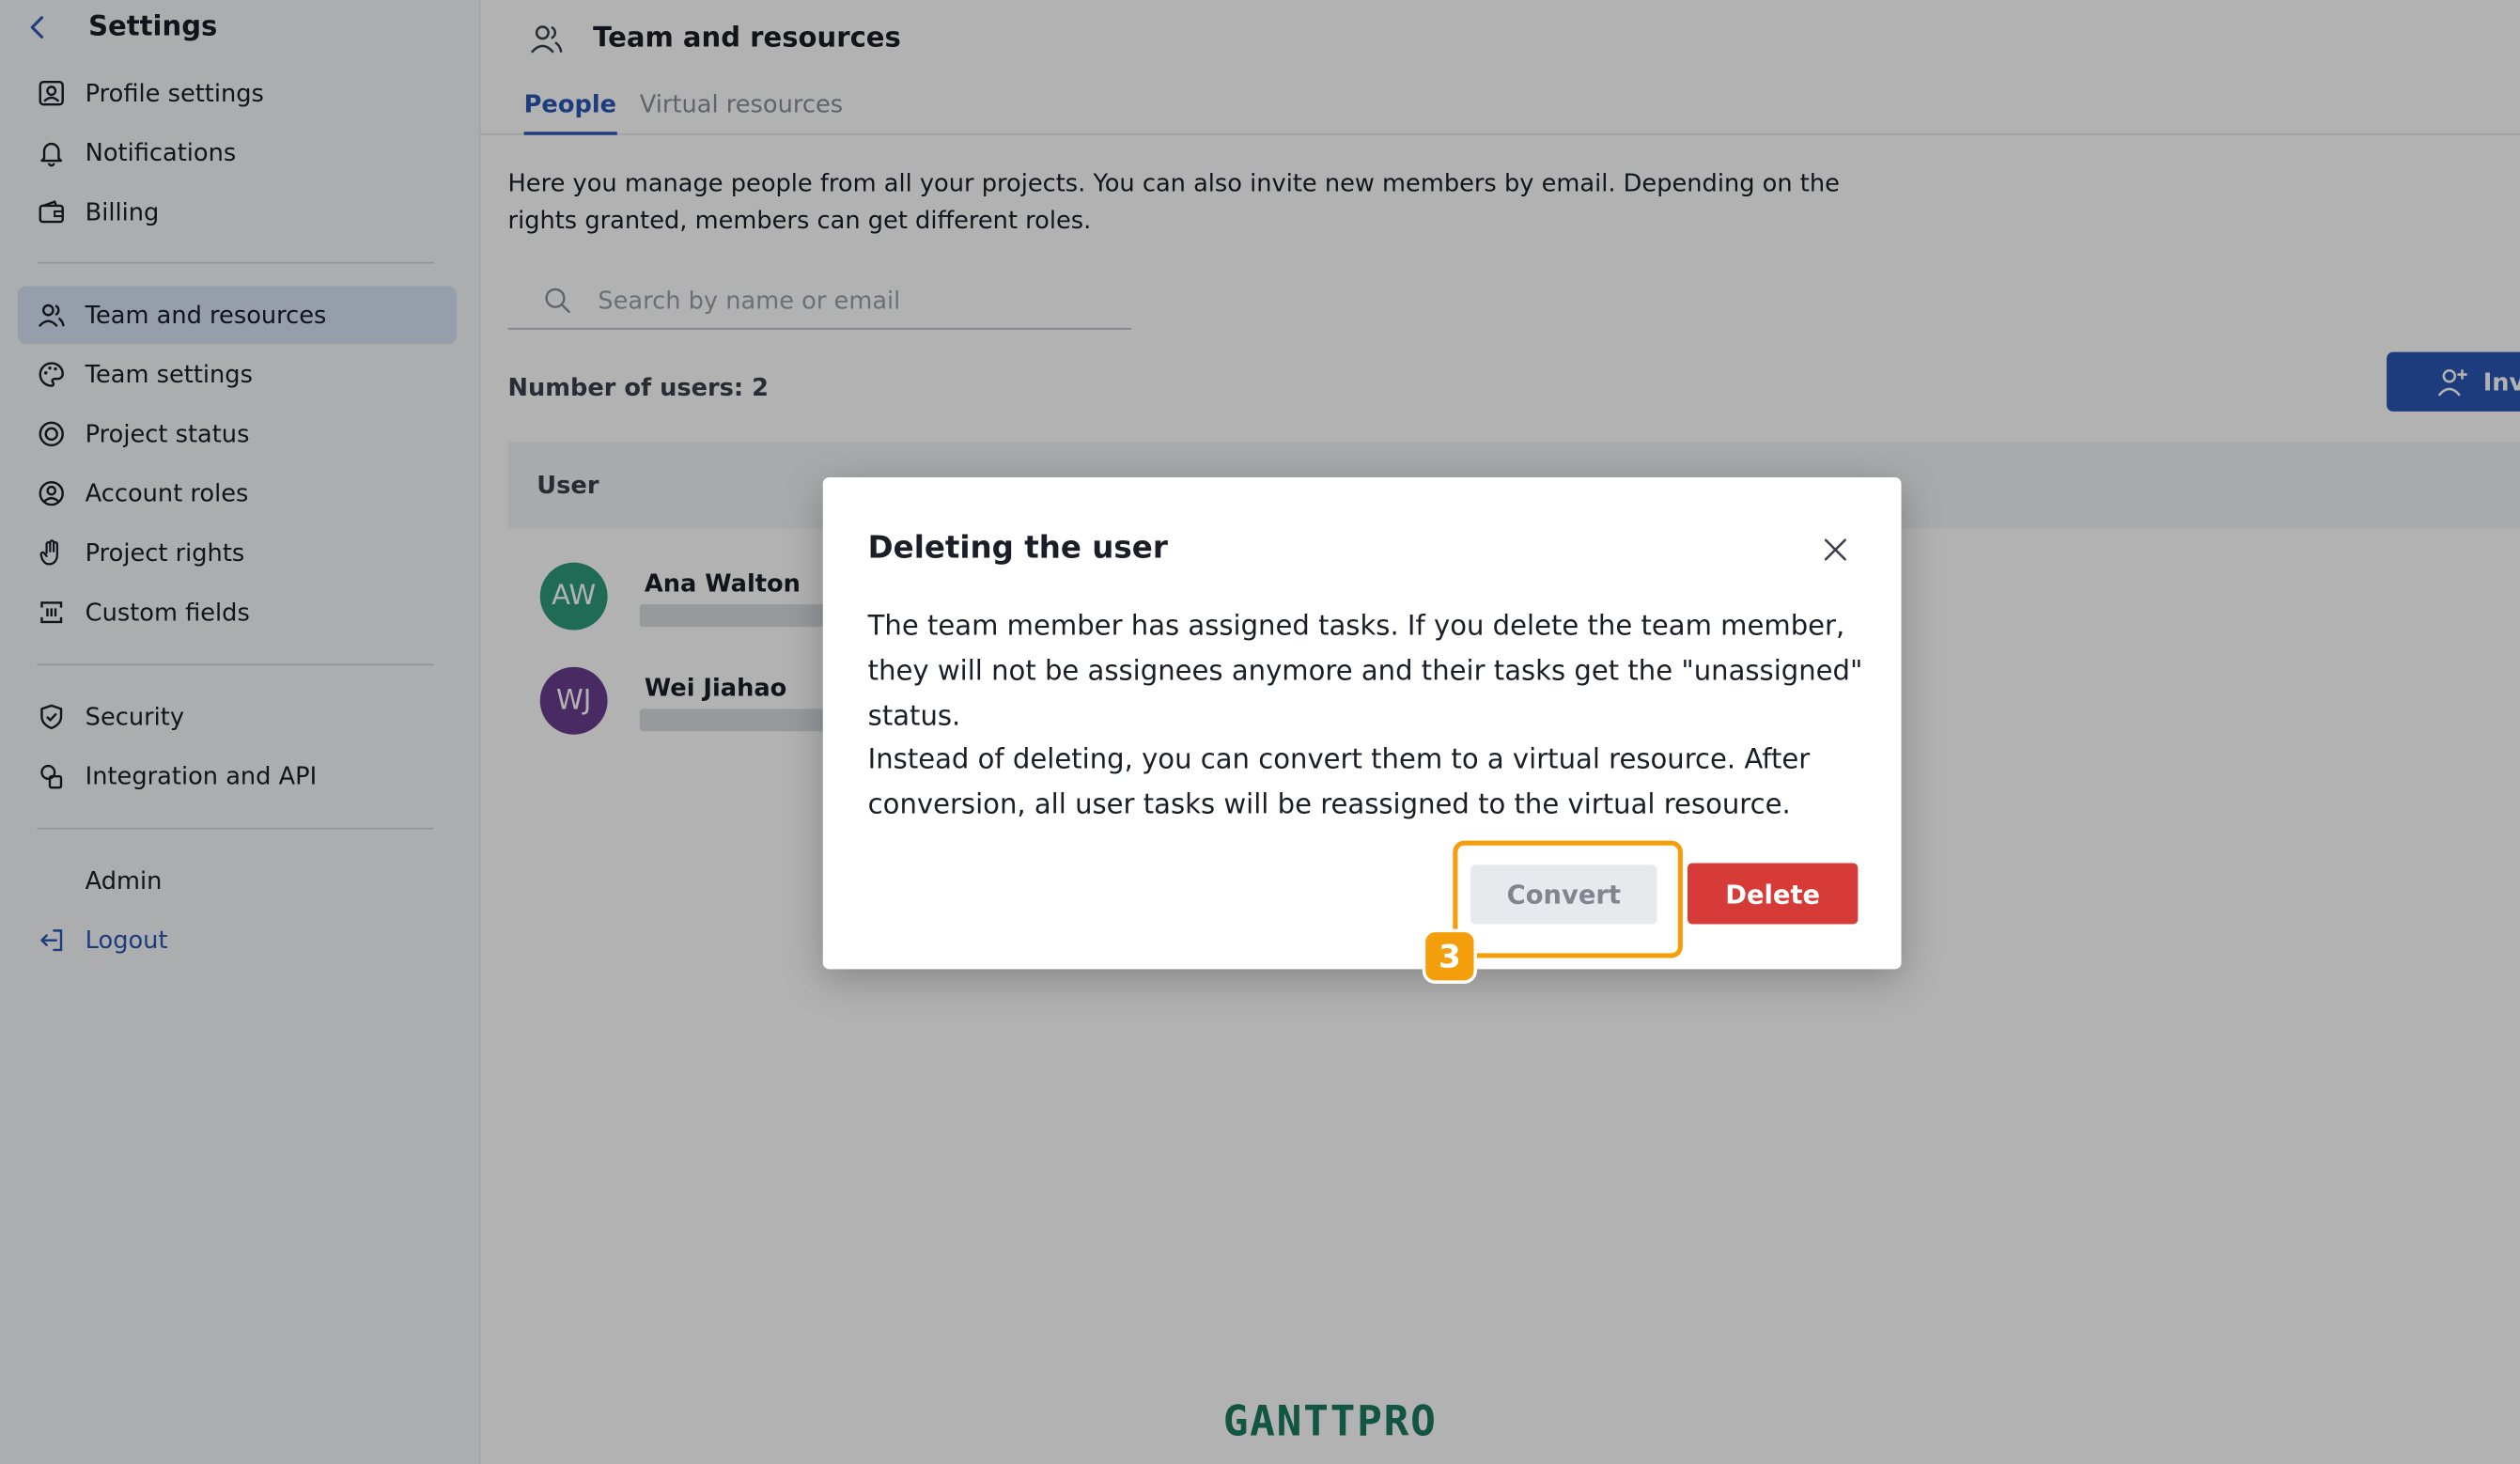 The image size is (2520, 1464). Describe the element at coordinates (1773, 894) in the screenshot. I see `delete-button: Delete` at that location.